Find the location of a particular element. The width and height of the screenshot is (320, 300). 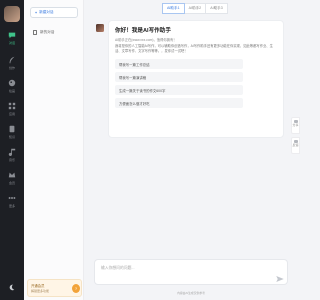

nav-item-chat: 对话 is located at coordinates (12, 40).